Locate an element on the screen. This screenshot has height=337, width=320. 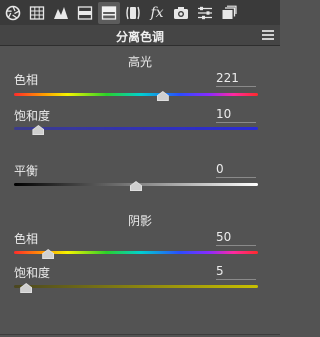
tool-tone-curve-grid is located at coordinates (37, 13).